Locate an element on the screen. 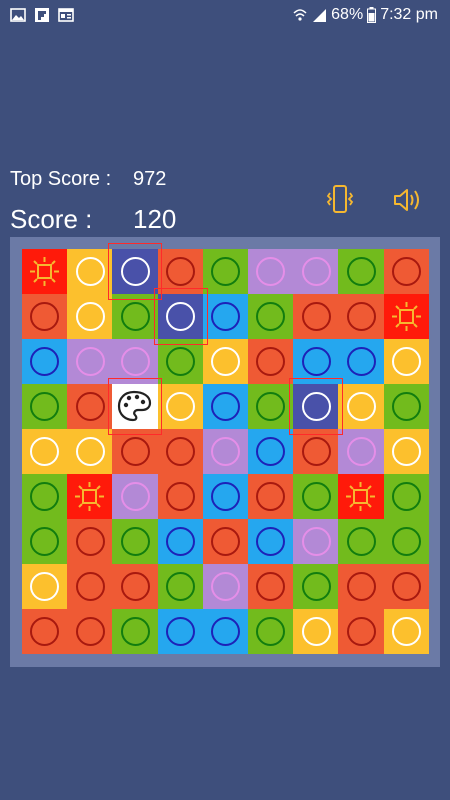  system-status: 68% 7:32 pm is located at coordinates (365, 15).